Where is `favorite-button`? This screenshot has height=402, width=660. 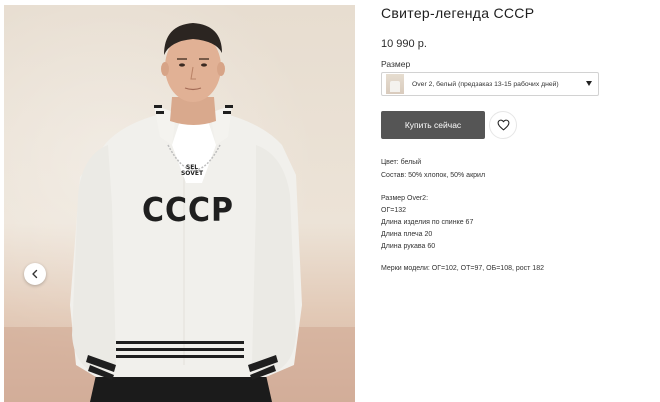 favorite-button is located at coordinates (503, 125).